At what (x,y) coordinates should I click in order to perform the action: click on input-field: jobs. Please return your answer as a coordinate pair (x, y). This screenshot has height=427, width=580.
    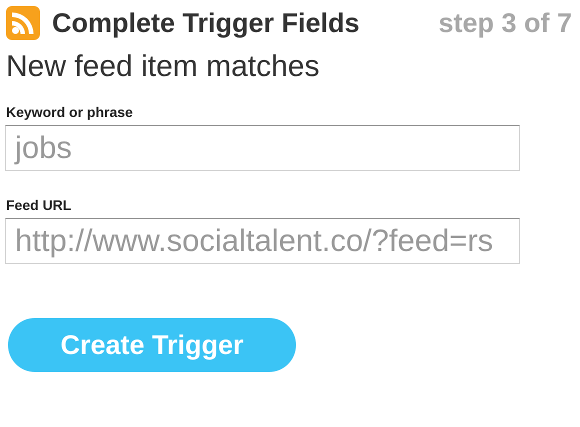
    Looking at the image, I should click on (262, 148).